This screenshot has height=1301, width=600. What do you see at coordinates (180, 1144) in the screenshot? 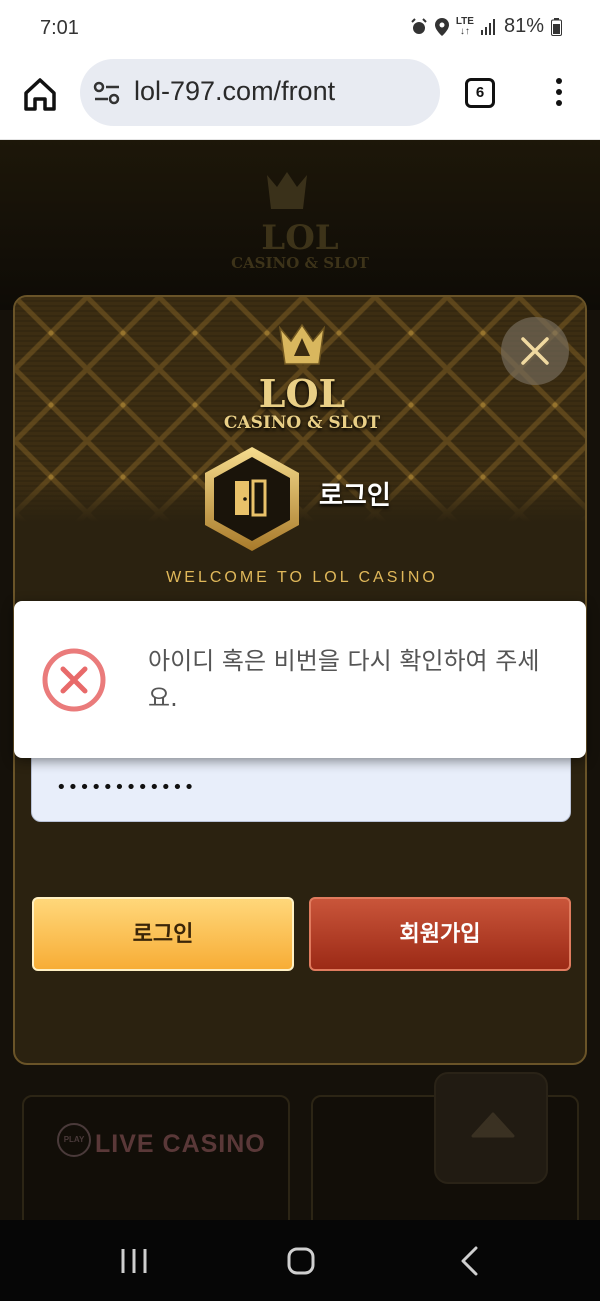
I see `live-casino-label: LIVE CASINO` at bounding box center [180, 1144].